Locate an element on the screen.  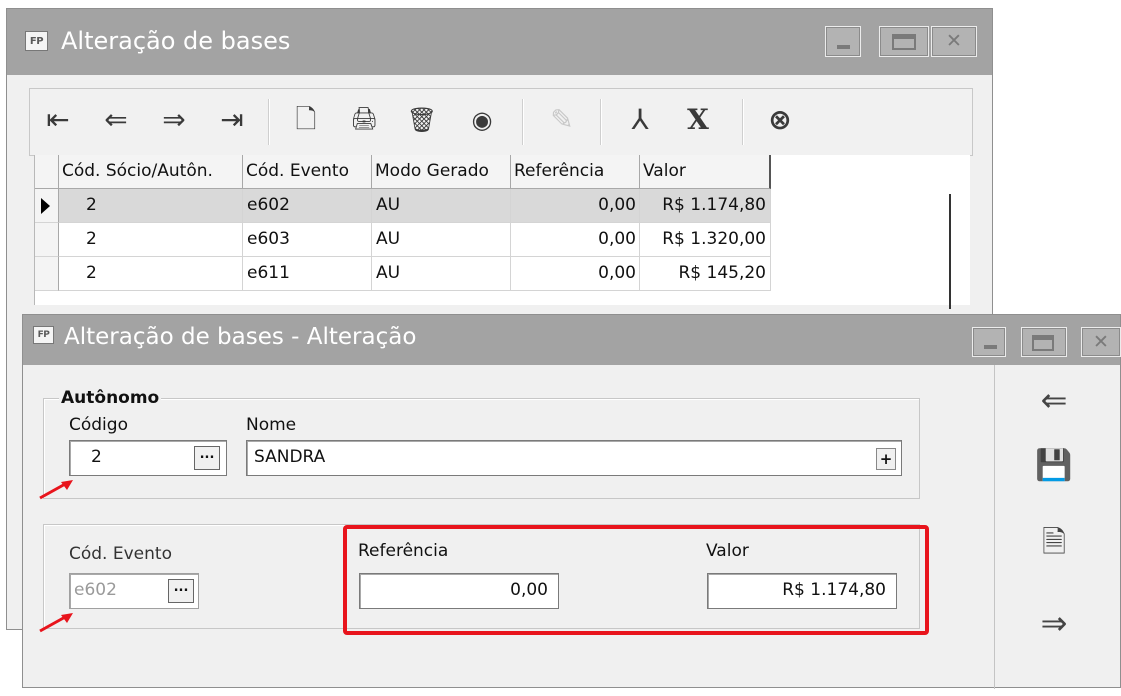
pdf-icon: ⅄ is located at coordinates (640, 120).